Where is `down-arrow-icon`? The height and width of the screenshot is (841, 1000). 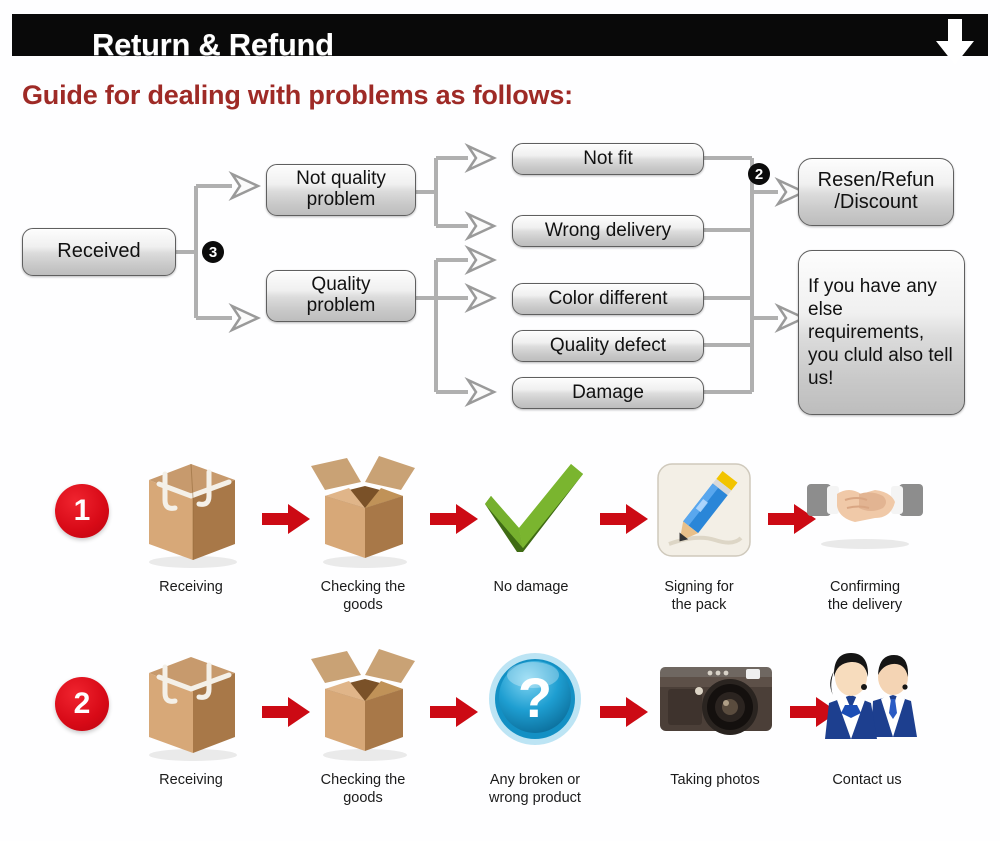 down-arrow-icon is located at coordinates (955, 42).